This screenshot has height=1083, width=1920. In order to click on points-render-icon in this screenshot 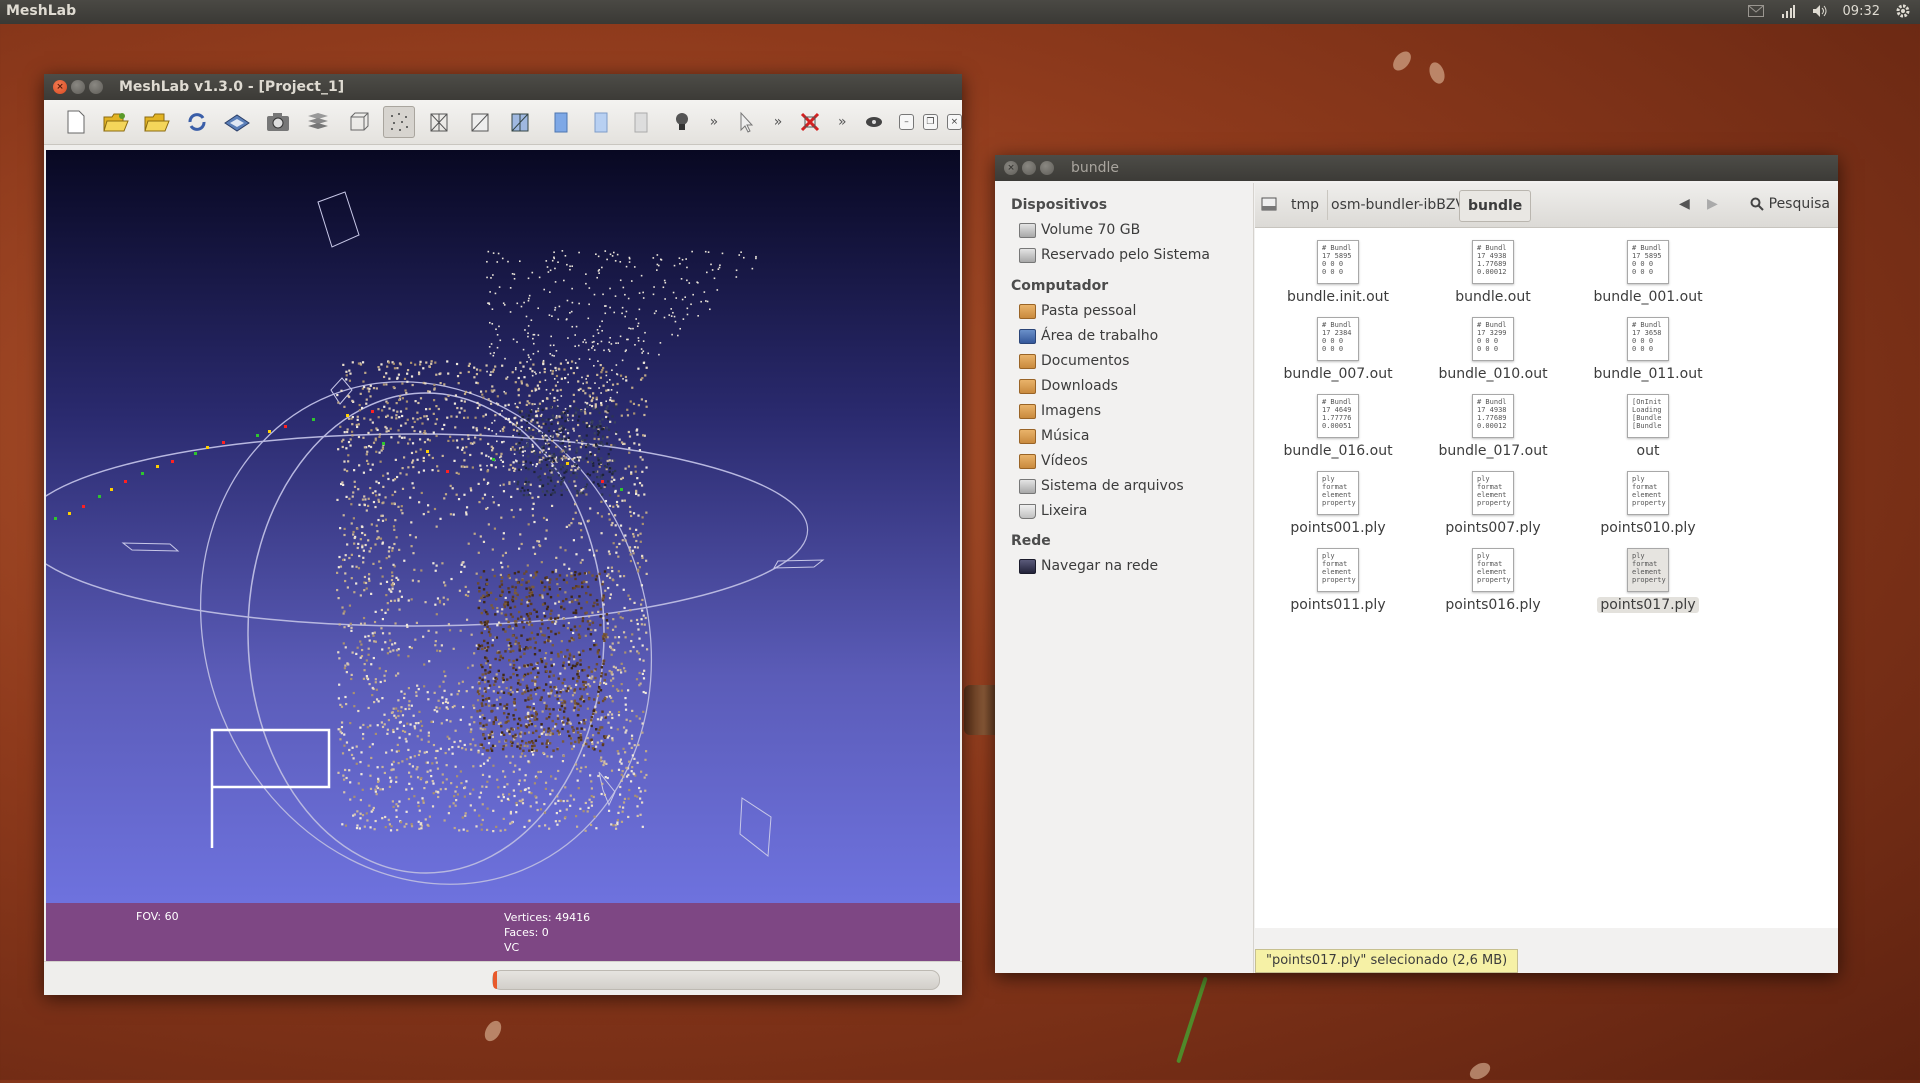, I will do `click(399, 122)`.